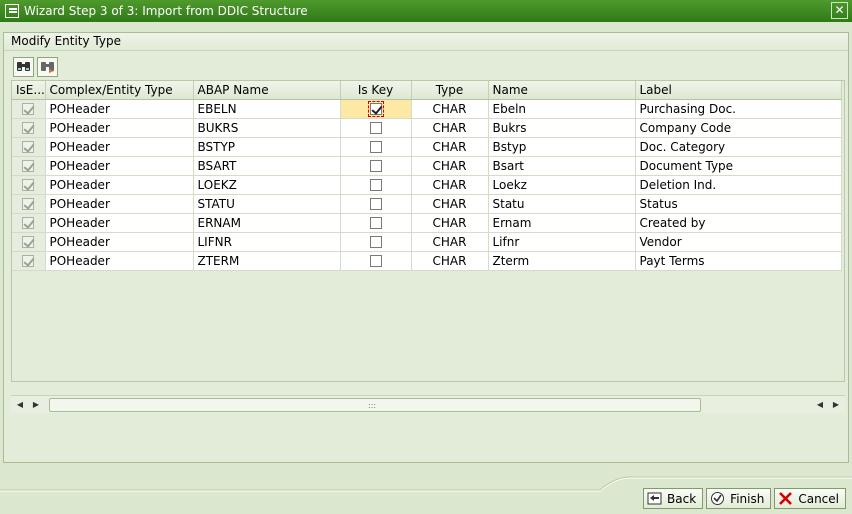  Describe the element at coordinates (376, 90) in the screenshot. I see `column-header-is-key: Is Key` at that location.